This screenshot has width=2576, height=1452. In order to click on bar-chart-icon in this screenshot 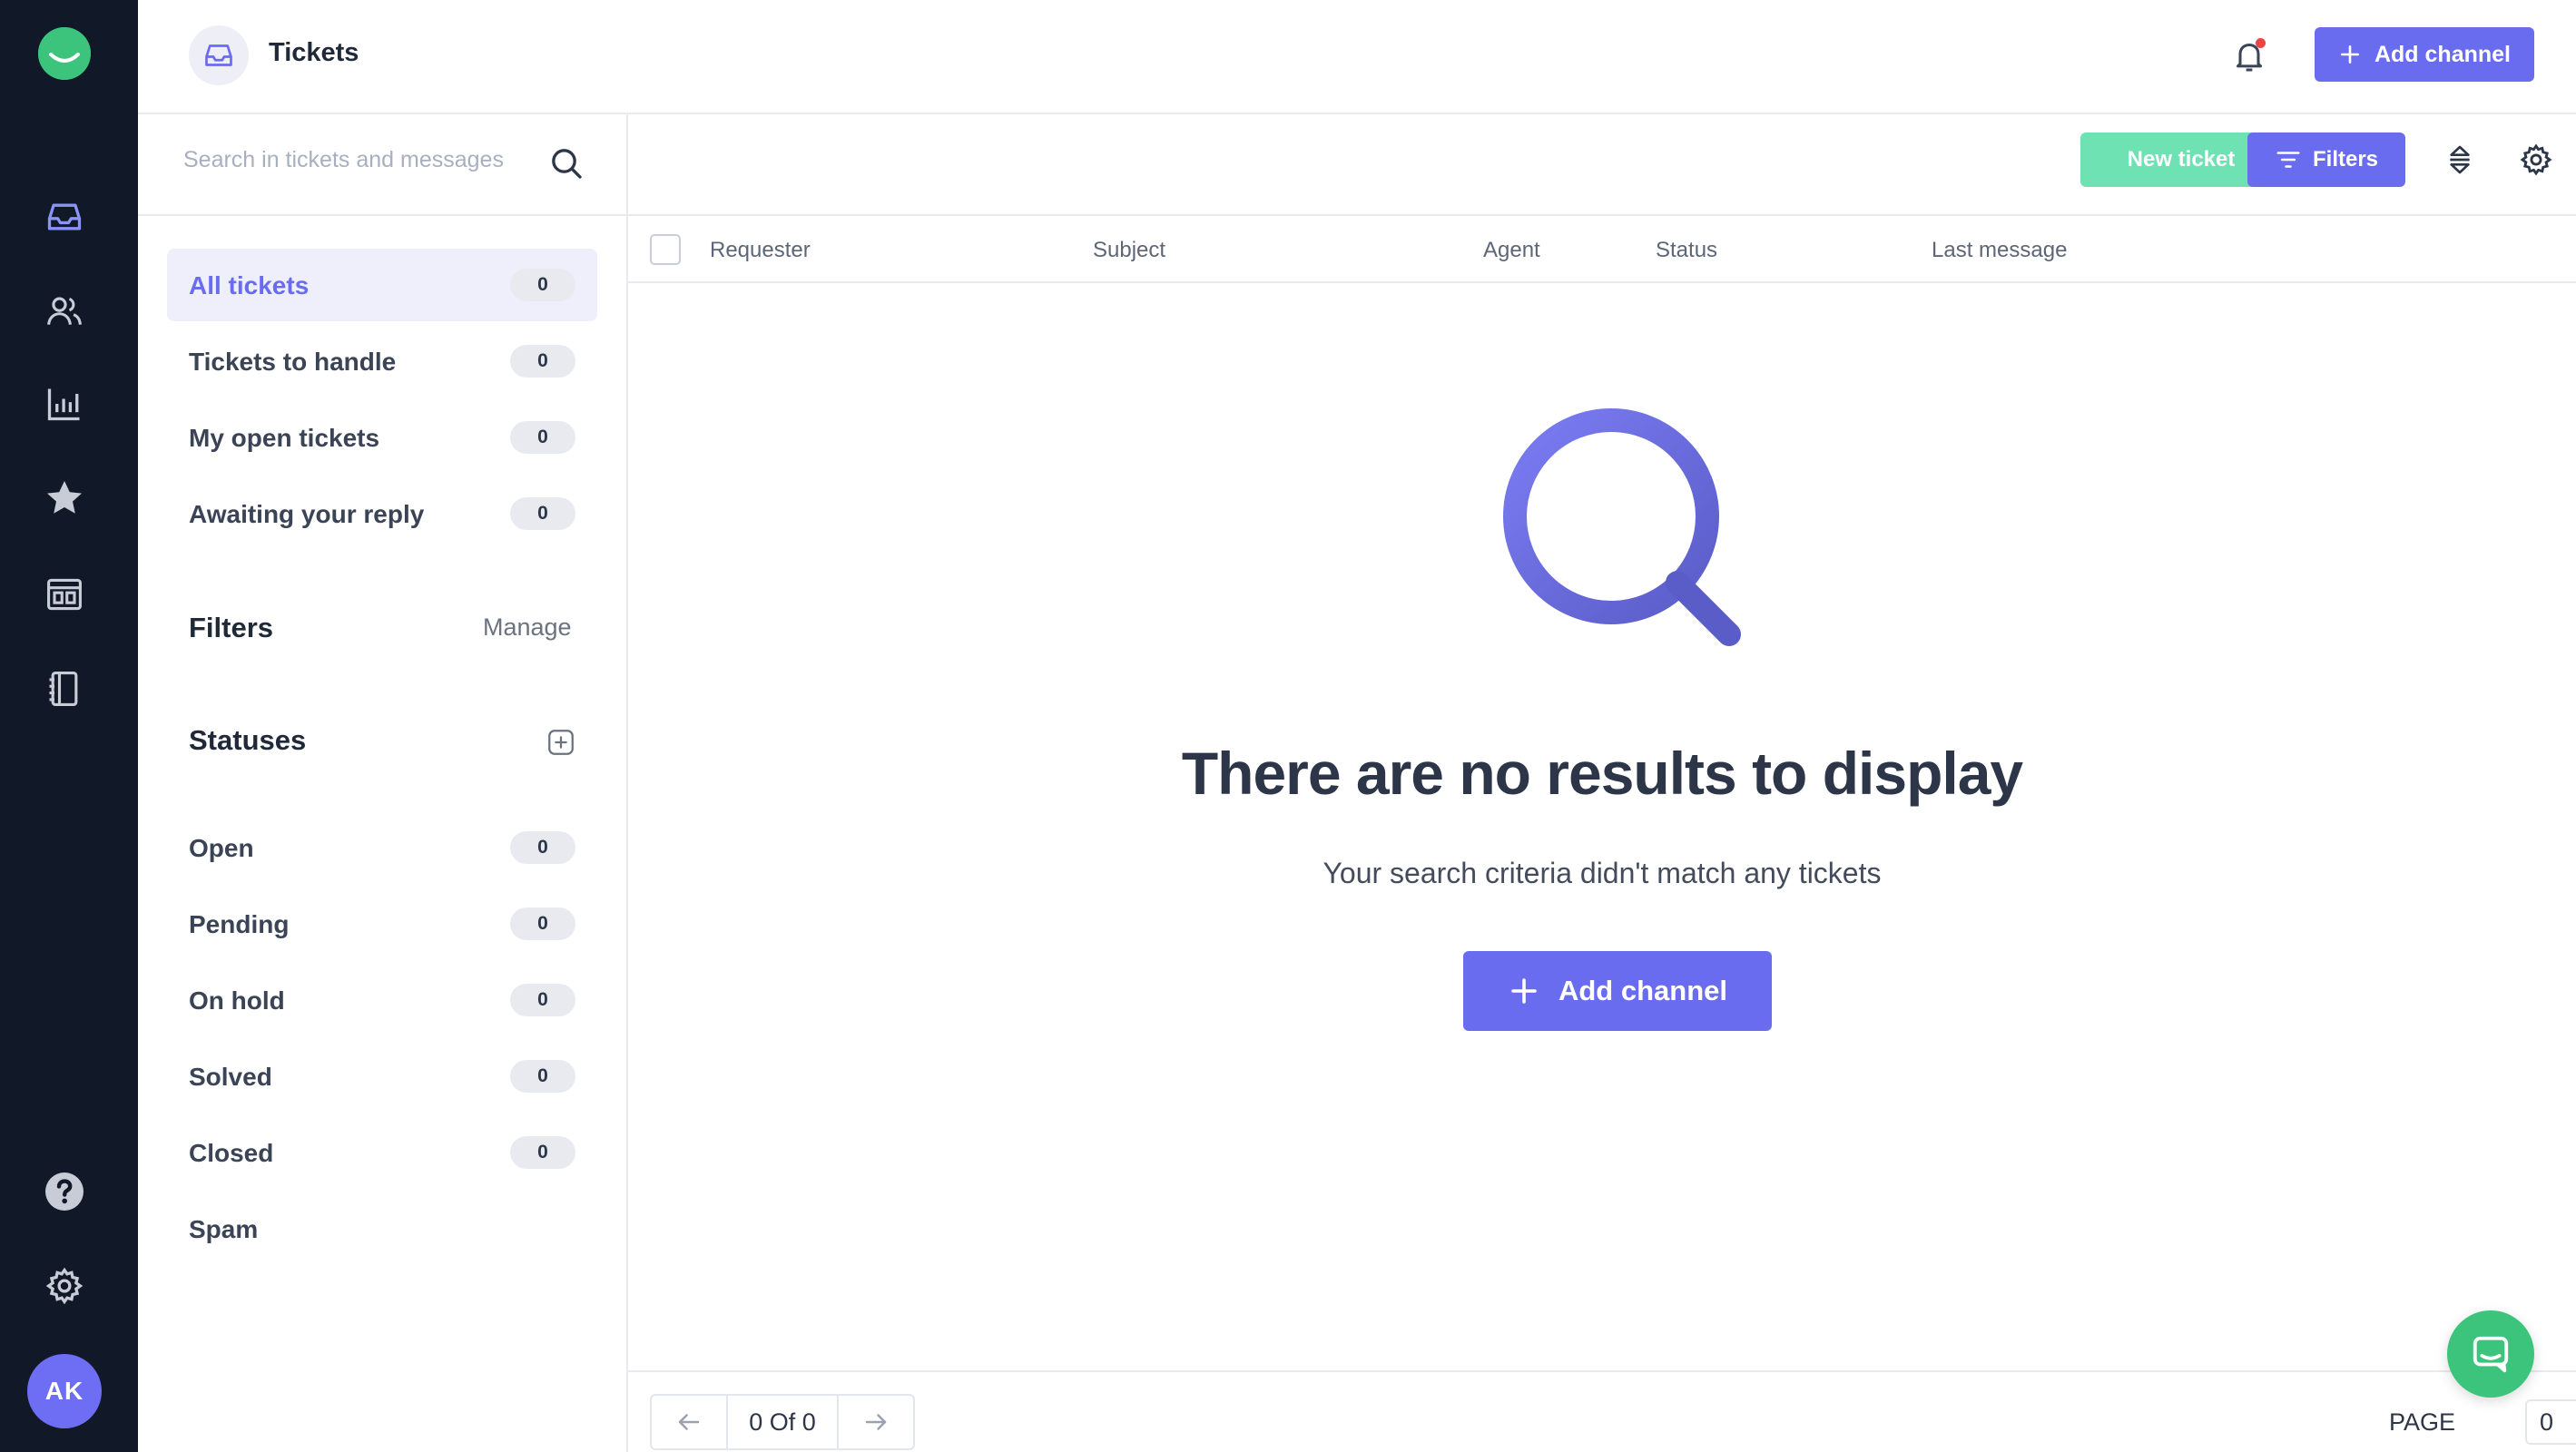, I will do `click(63, 404)`.